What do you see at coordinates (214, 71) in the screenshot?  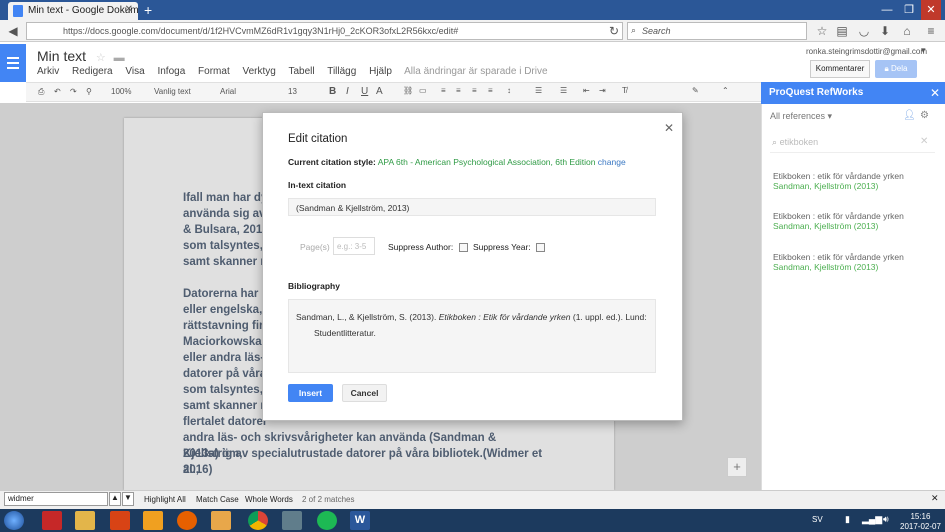 I see `menu-format: Format` at bounding box center [214, 71].